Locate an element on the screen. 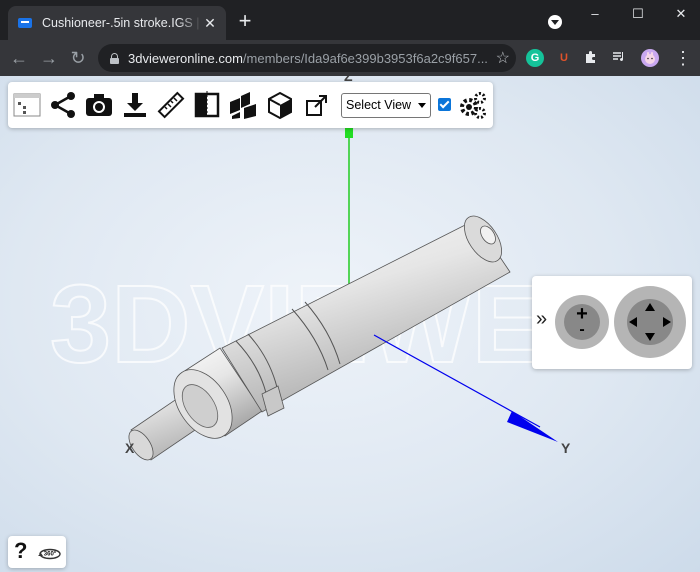 The height and width of the screenshot is (572, 700). chevron-down-icon is located at coordinates (422, 105).